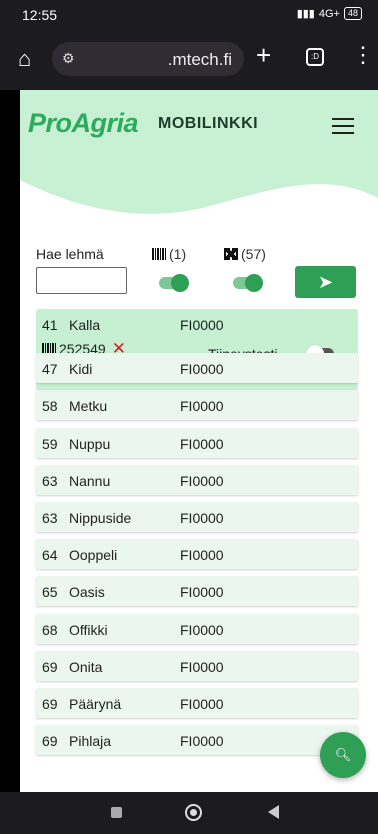  Describe the element at coordinates (68, 58) in the screenshot. I see `site-settings-icon: ⚙` at that location.